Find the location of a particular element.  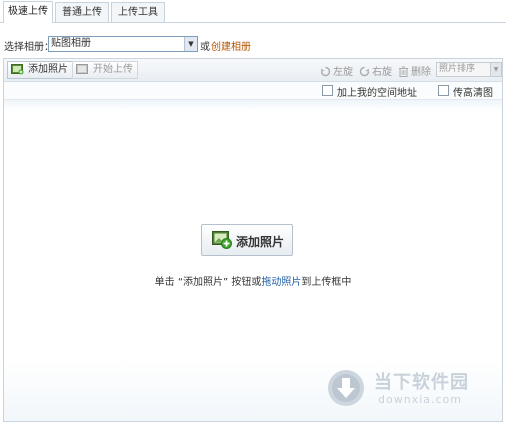

watermark-url: downxia.com is located at coordinates (420, 399).